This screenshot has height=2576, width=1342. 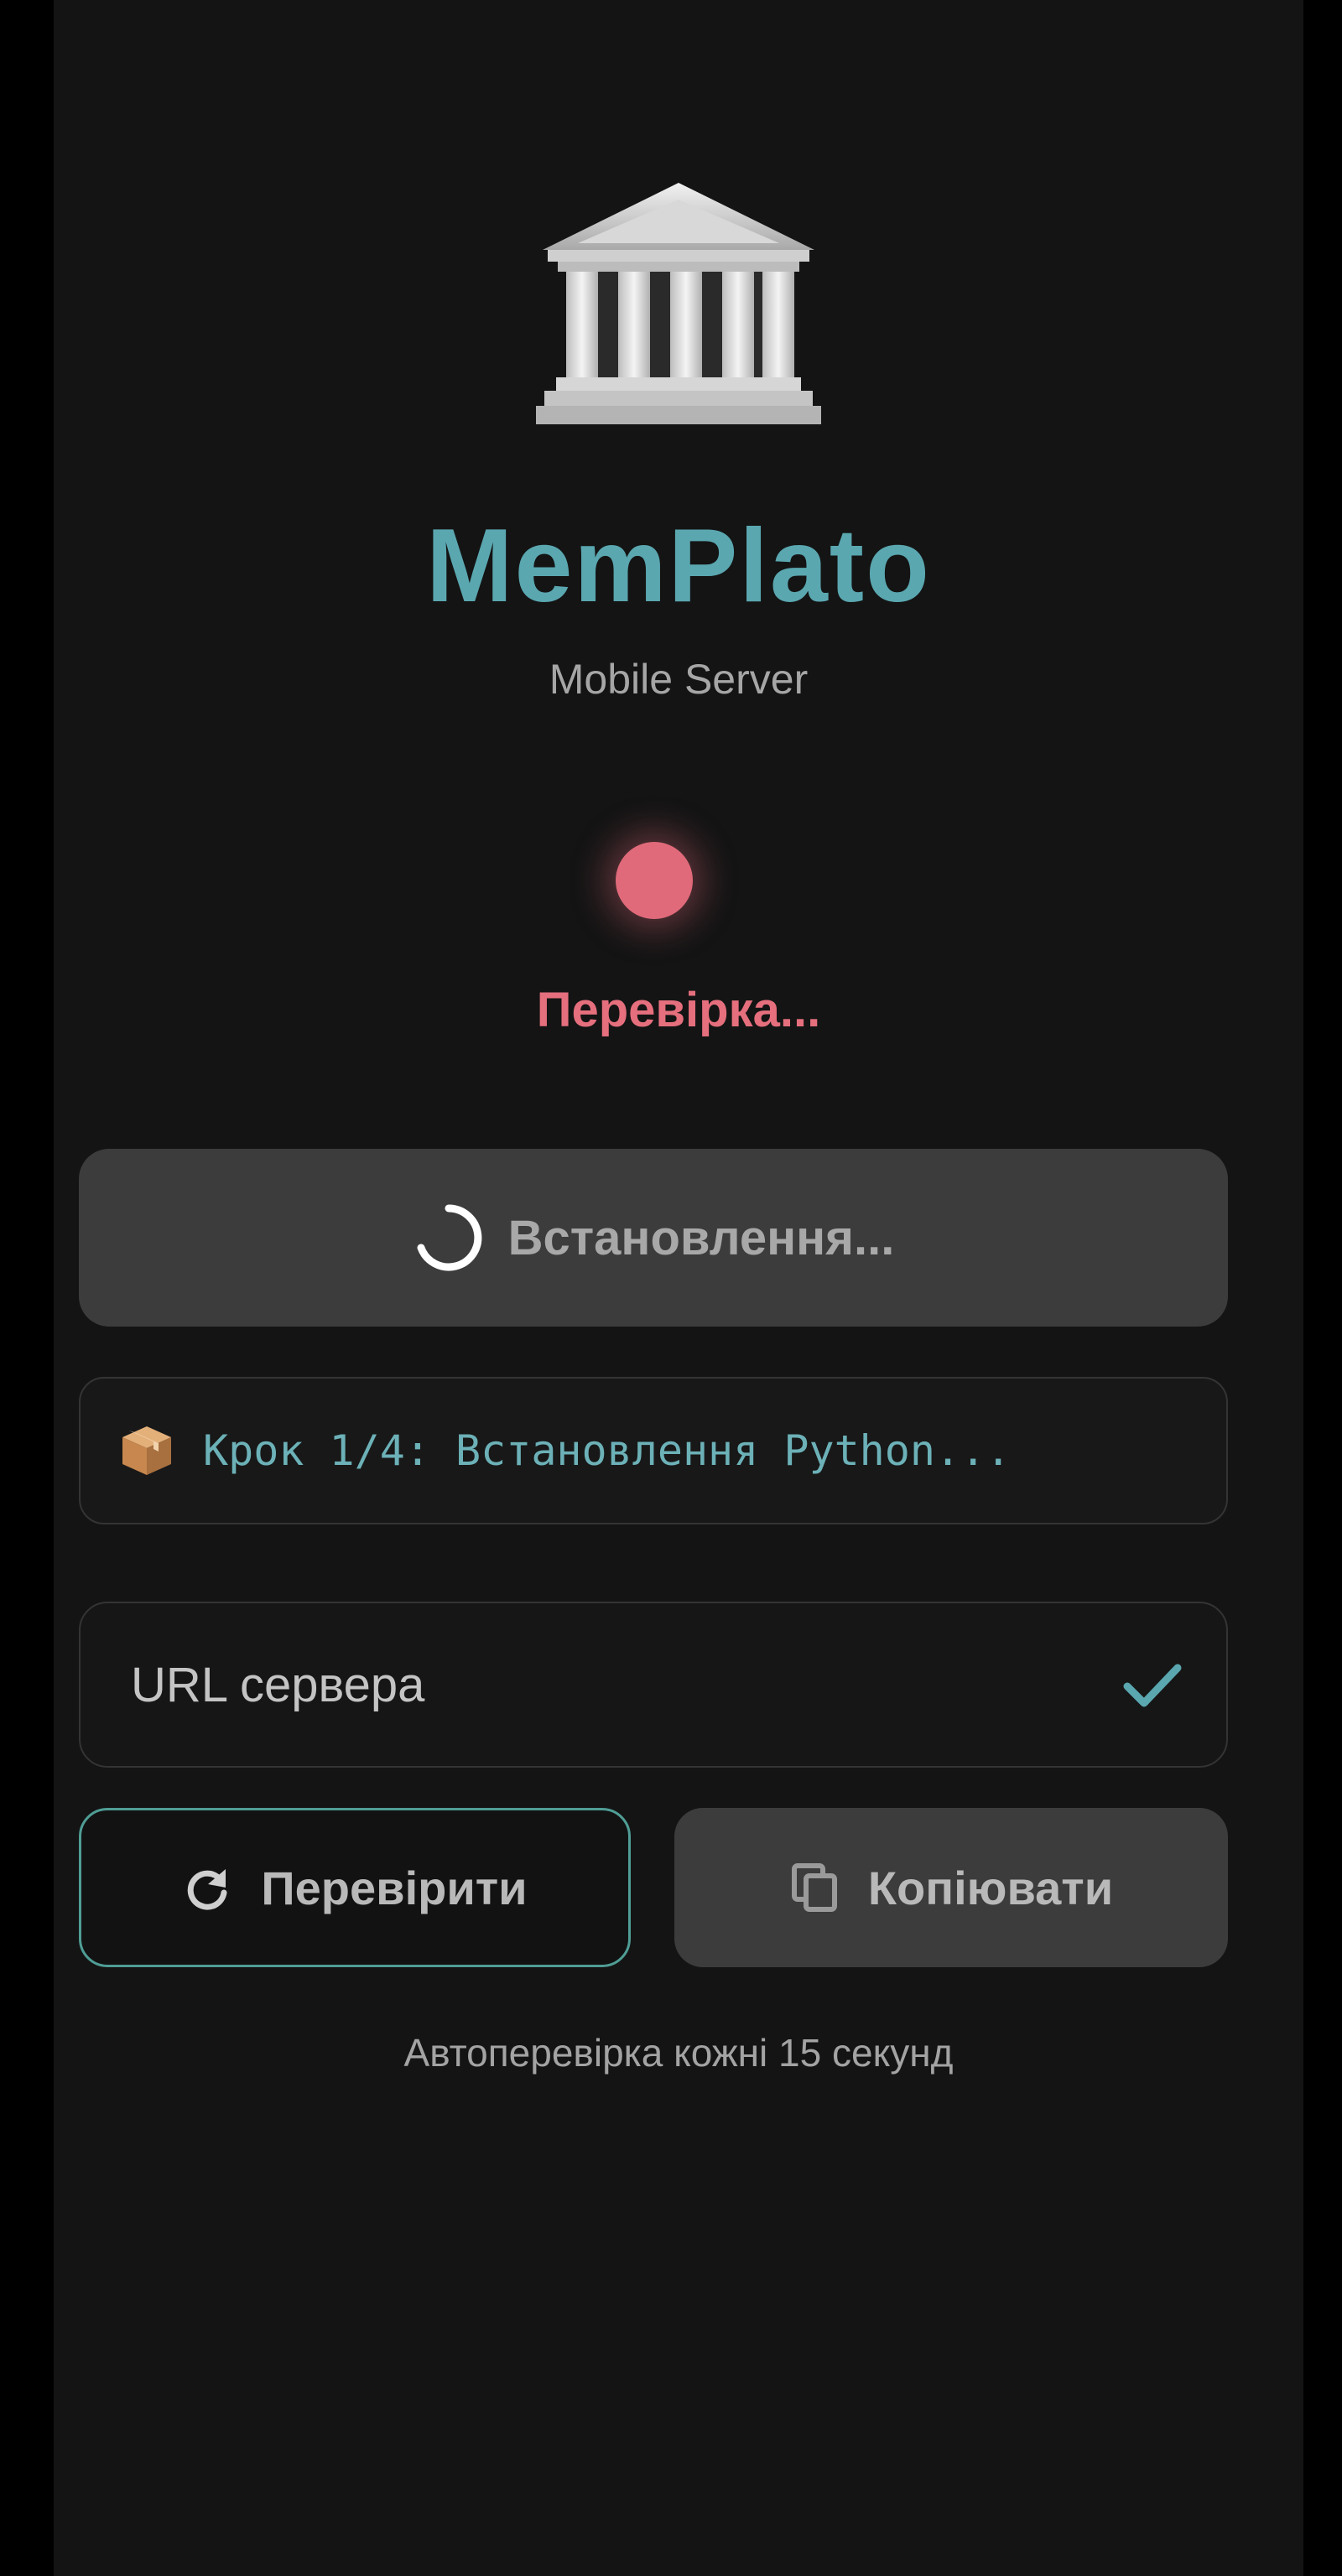 I want to click on package-icon, so click(x=146, y=1450).